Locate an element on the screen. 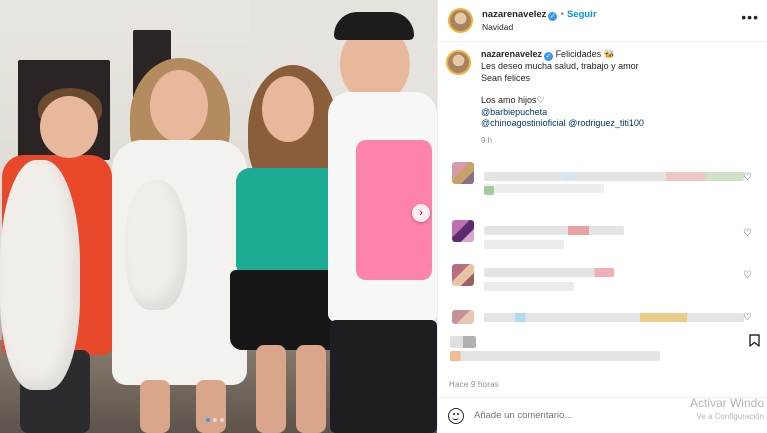 The image size is (767, 433). carousel-dots is located at coordinates (215, 420).